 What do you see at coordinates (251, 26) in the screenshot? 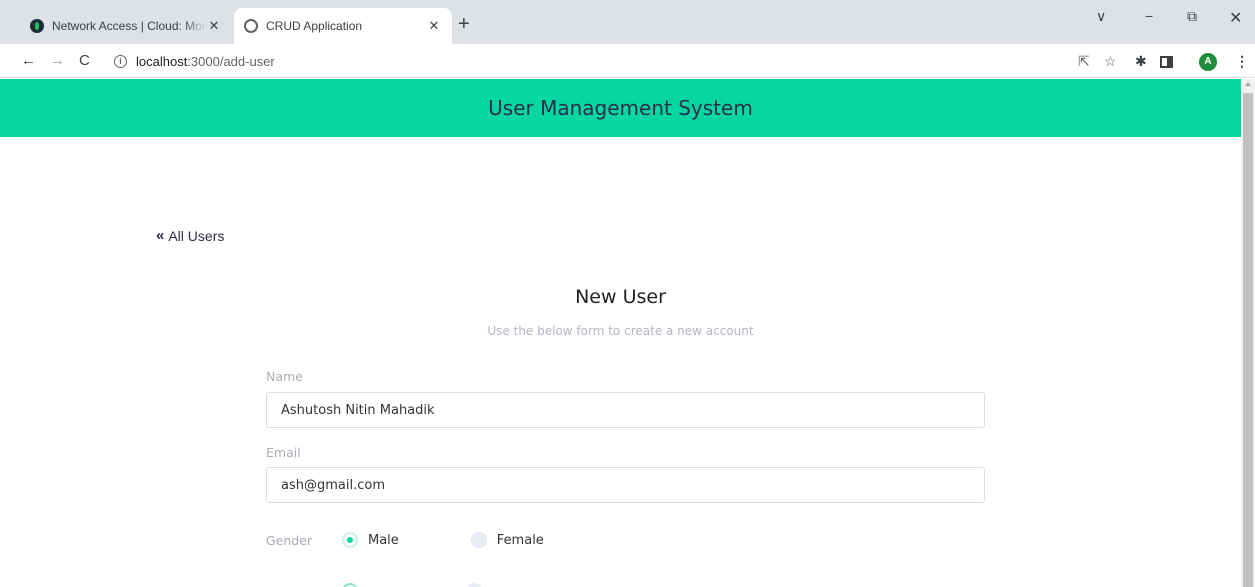
I see `globe-icon` at bounding box center [251, 26].